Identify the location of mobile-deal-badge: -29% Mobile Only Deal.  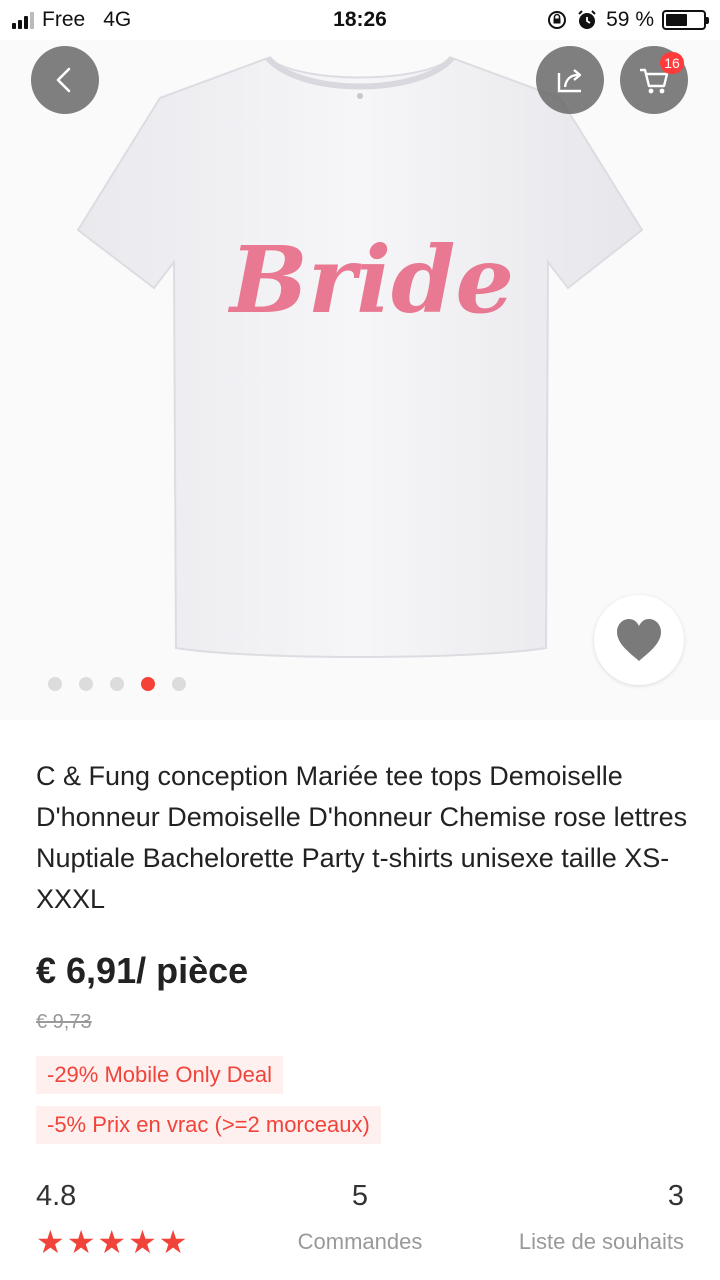
(159, 1075).